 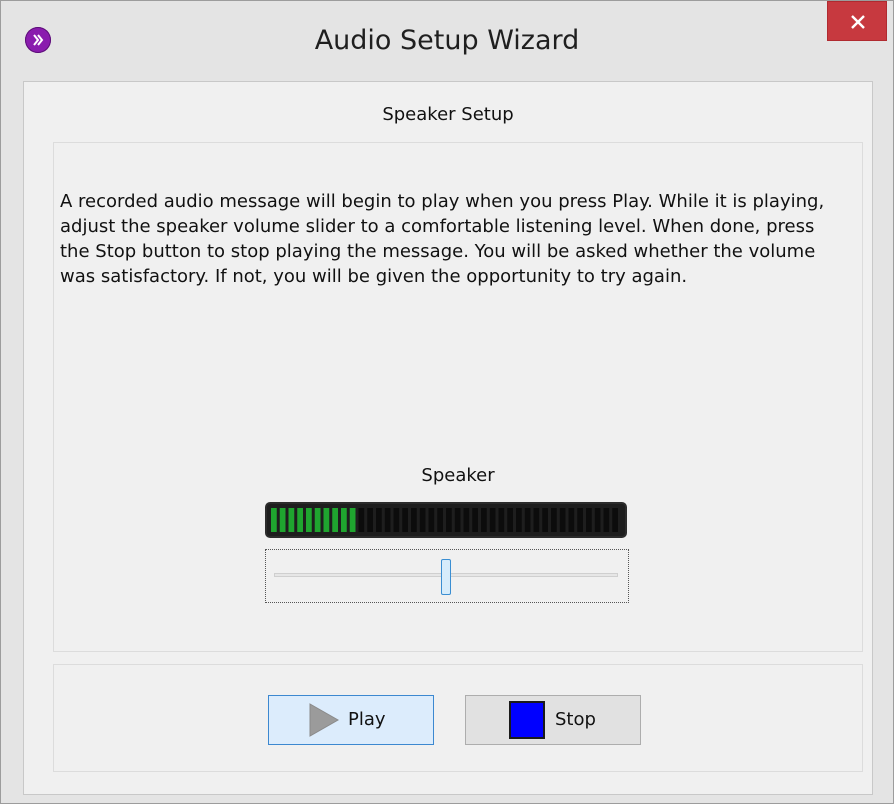 I want to click on section-title: Speaker Setup, so click(x=448, y=114).